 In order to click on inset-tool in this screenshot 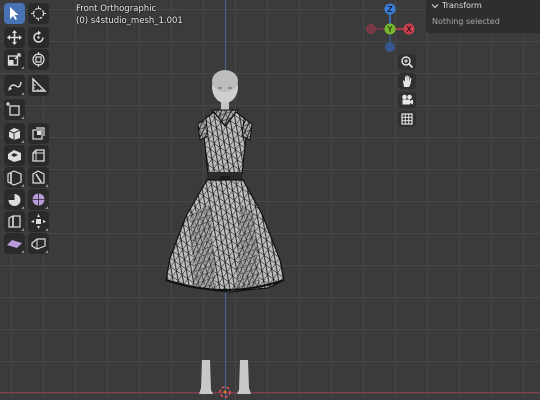, I will do `click(14, 155)`.